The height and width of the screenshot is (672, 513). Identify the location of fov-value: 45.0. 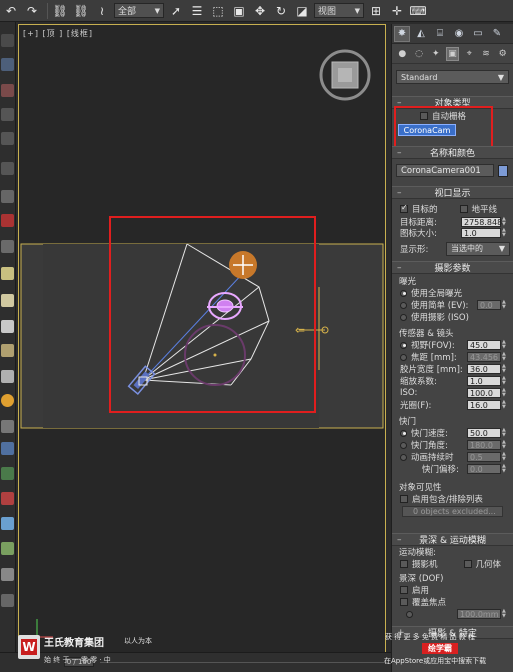
(484, 345).